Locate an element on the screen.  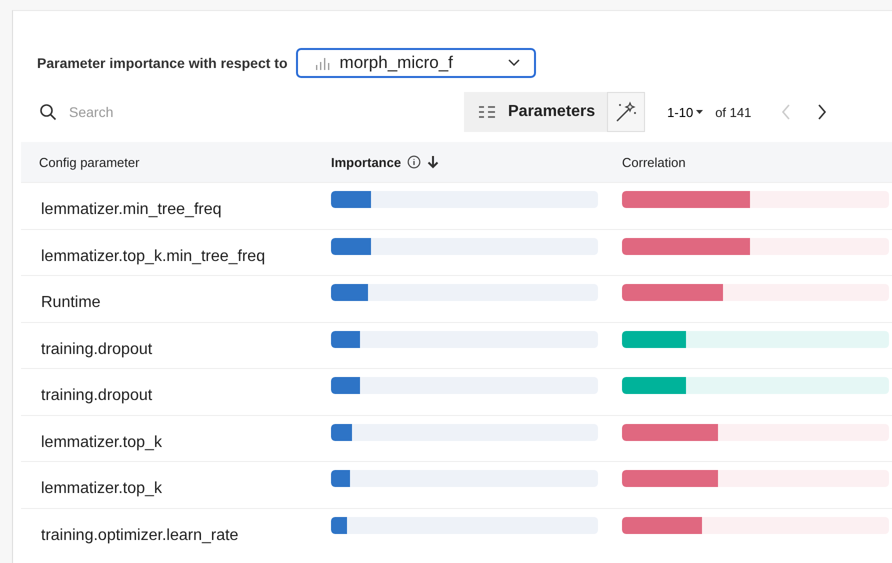
parameter-name: lemmatizer.top_k.min_tree_freq is located at coordinates (153, 256).